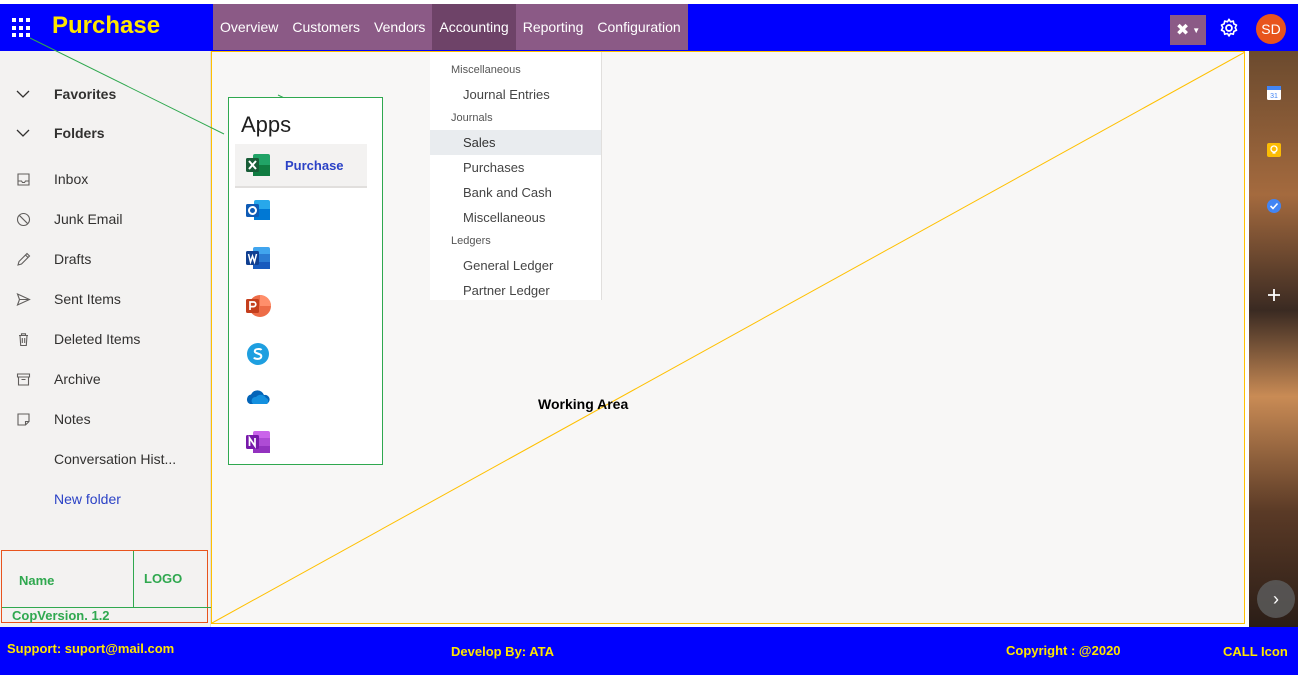 This screenshot has height=675, width=1298. What do you see at coordinates (105, 419) in the screenshot?
I see `sidebar-item-notes: Notes` at bounding box center [105, 419].